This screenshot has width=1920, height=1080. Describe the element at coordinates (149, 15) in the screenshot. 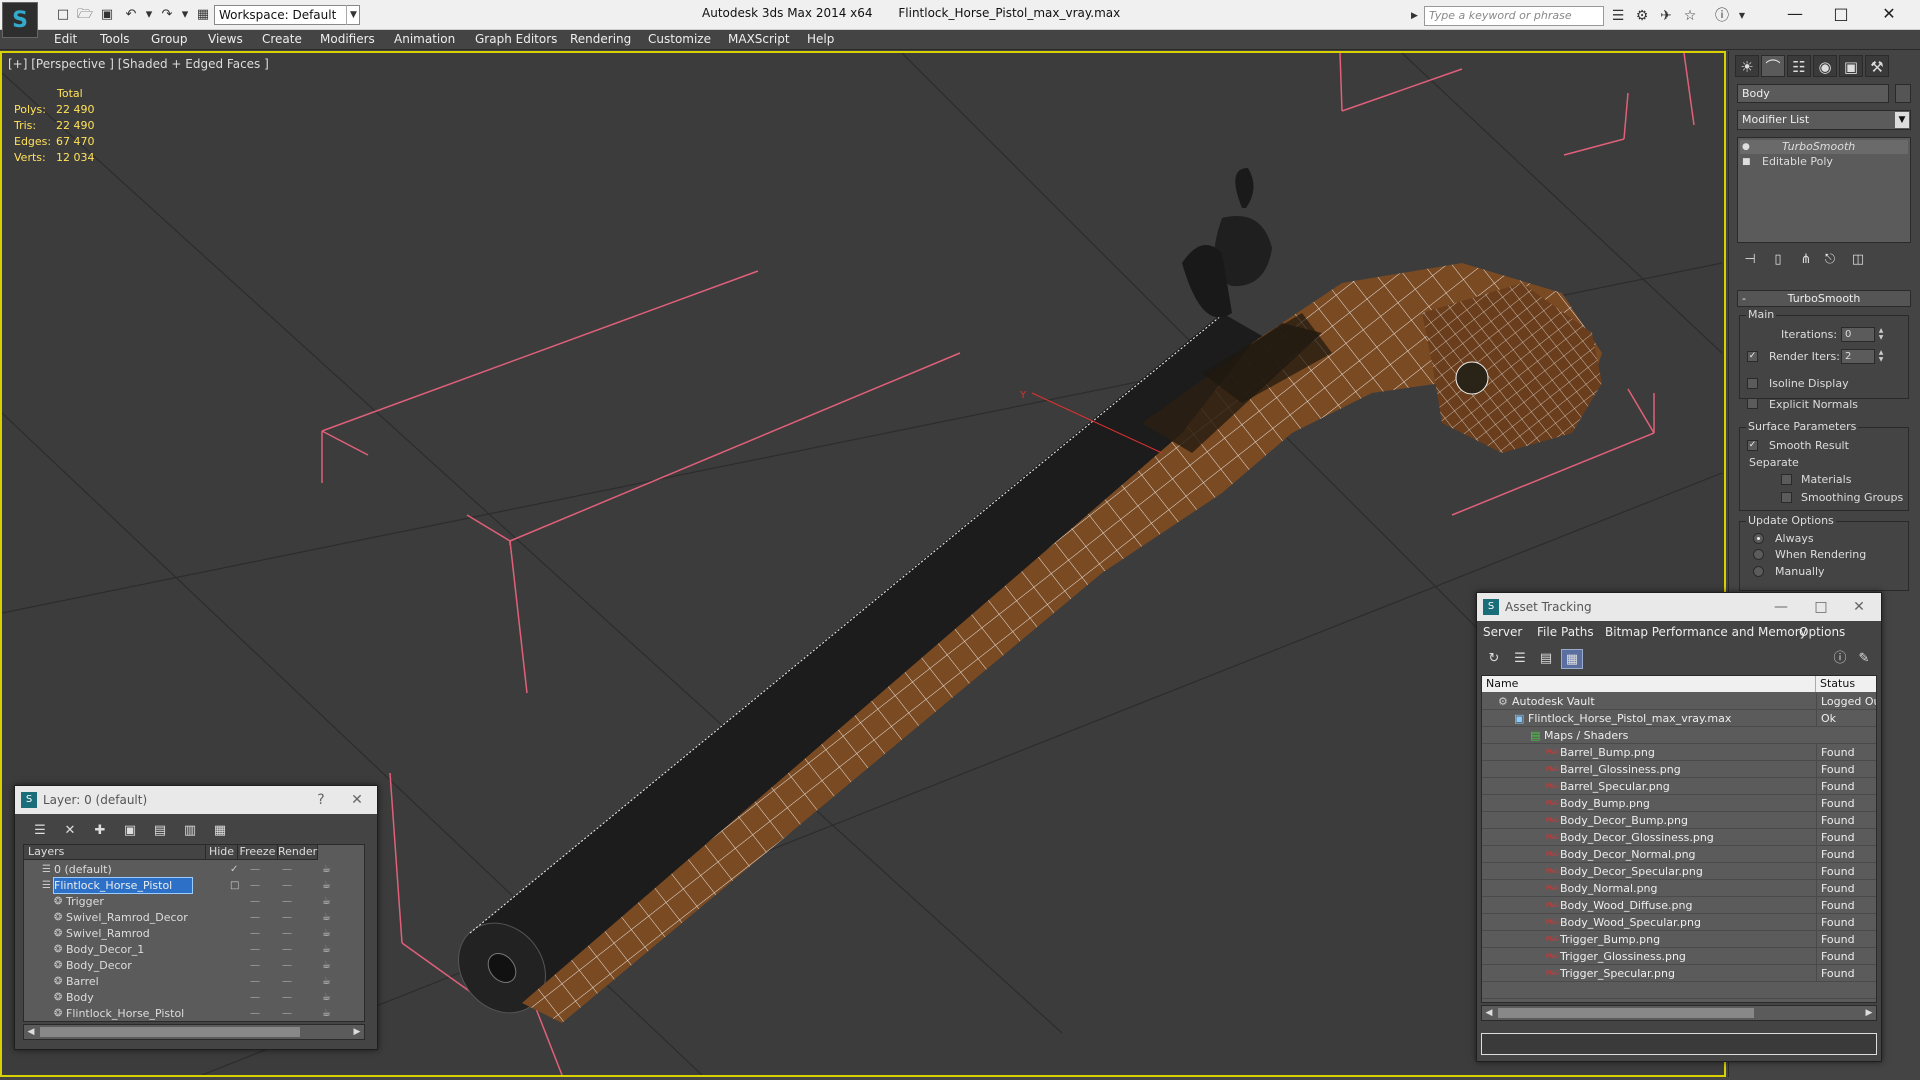

I see `undo-dropdown-icon: ▾` at that location.